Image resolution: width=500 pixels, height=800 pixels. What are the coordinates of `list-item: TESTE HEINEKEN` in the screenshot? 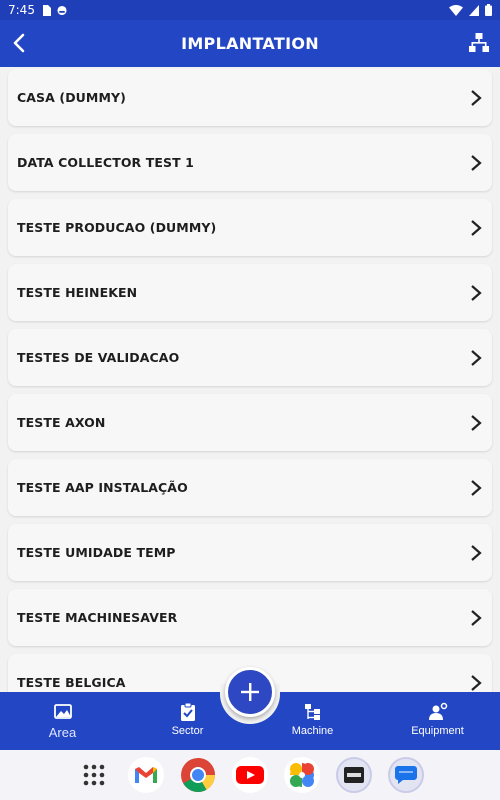 It's located at (250, 292).